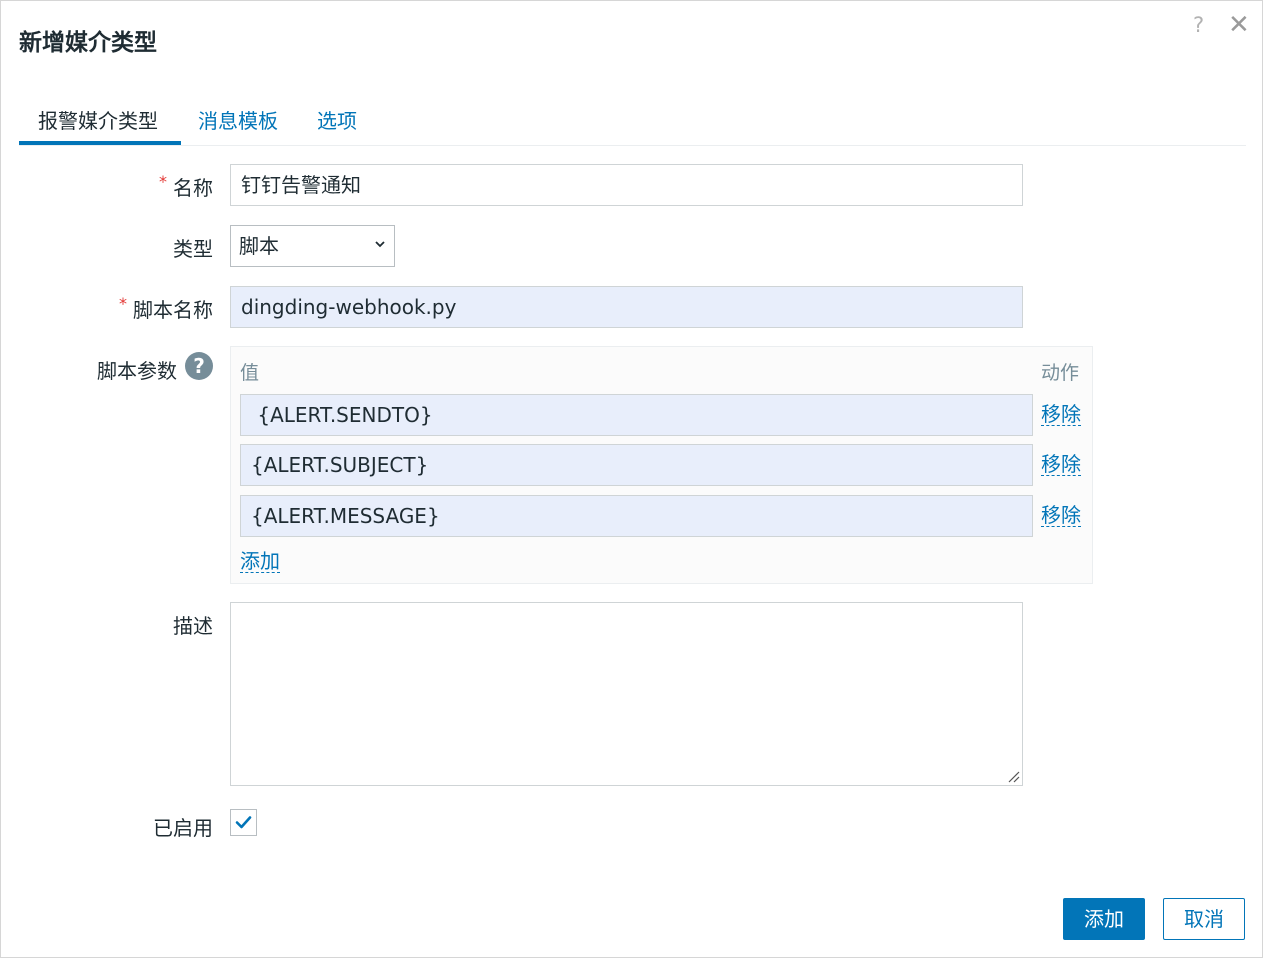 This screenshot has width=1263, height=958. What do you see at coordinates (259, 246) in the screenshot?
I see `type-select-value: 脚本` at bounding box center [259, 246].